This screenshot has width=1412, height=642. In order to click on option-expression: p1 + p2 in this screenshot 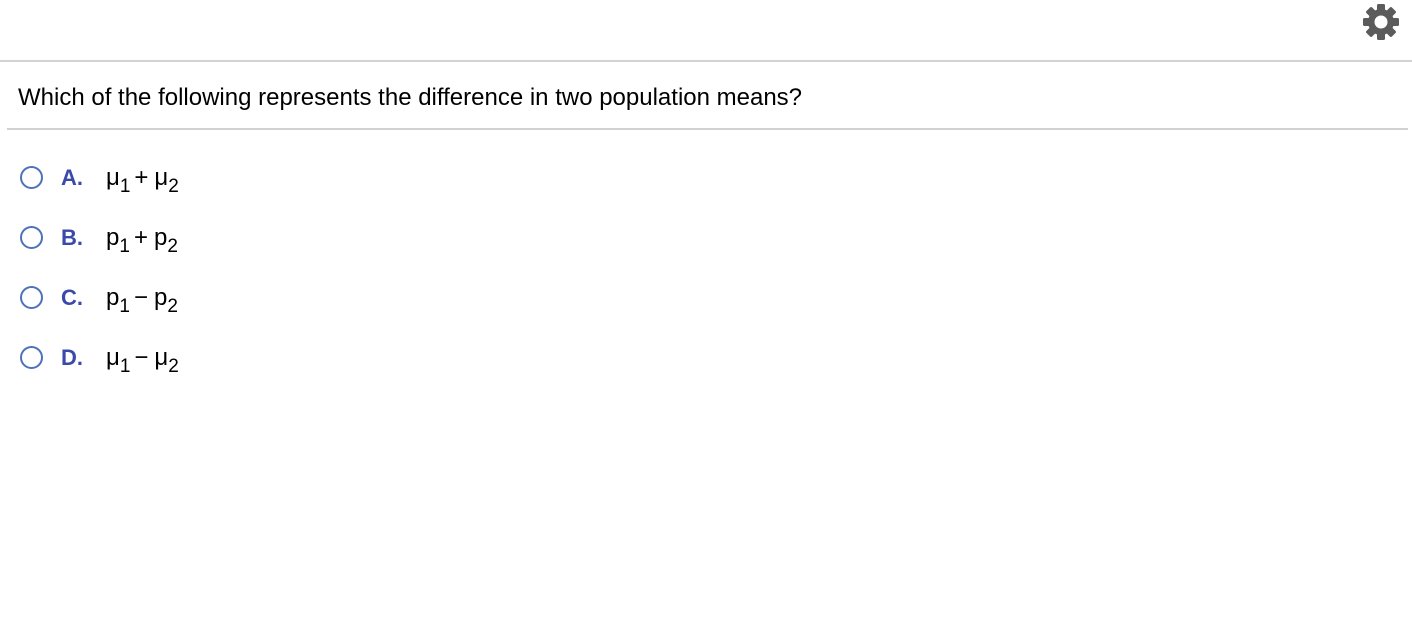, I will do `click(142, 240)`.